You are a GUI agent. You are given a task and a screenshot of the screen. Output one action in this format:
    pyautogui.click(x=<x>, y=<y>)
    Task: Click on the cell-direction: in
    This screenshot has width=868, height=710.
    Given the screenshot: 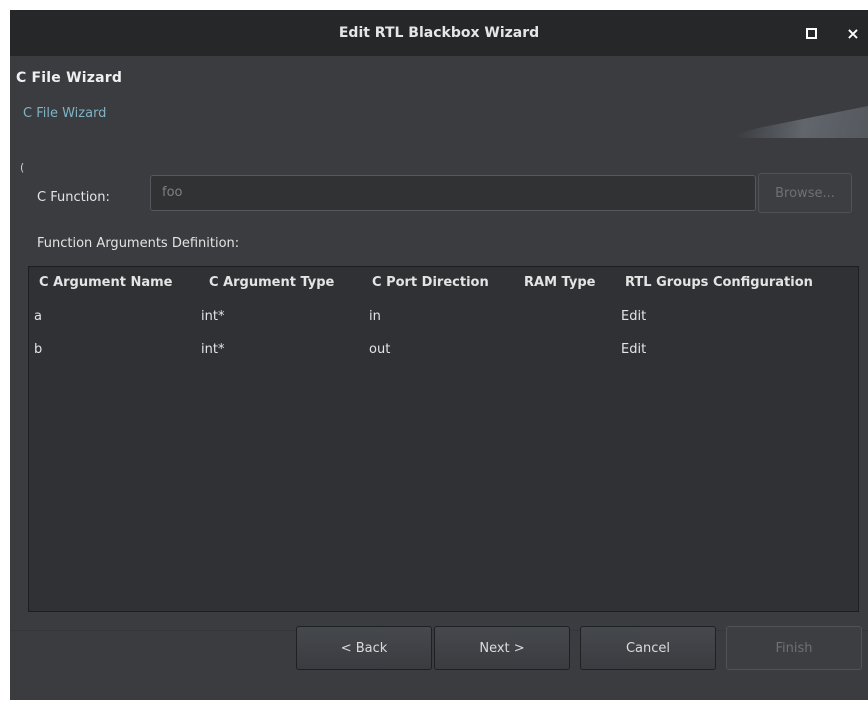 What is the action you would take?
    pyautogui.click(x=375, y=316)
    